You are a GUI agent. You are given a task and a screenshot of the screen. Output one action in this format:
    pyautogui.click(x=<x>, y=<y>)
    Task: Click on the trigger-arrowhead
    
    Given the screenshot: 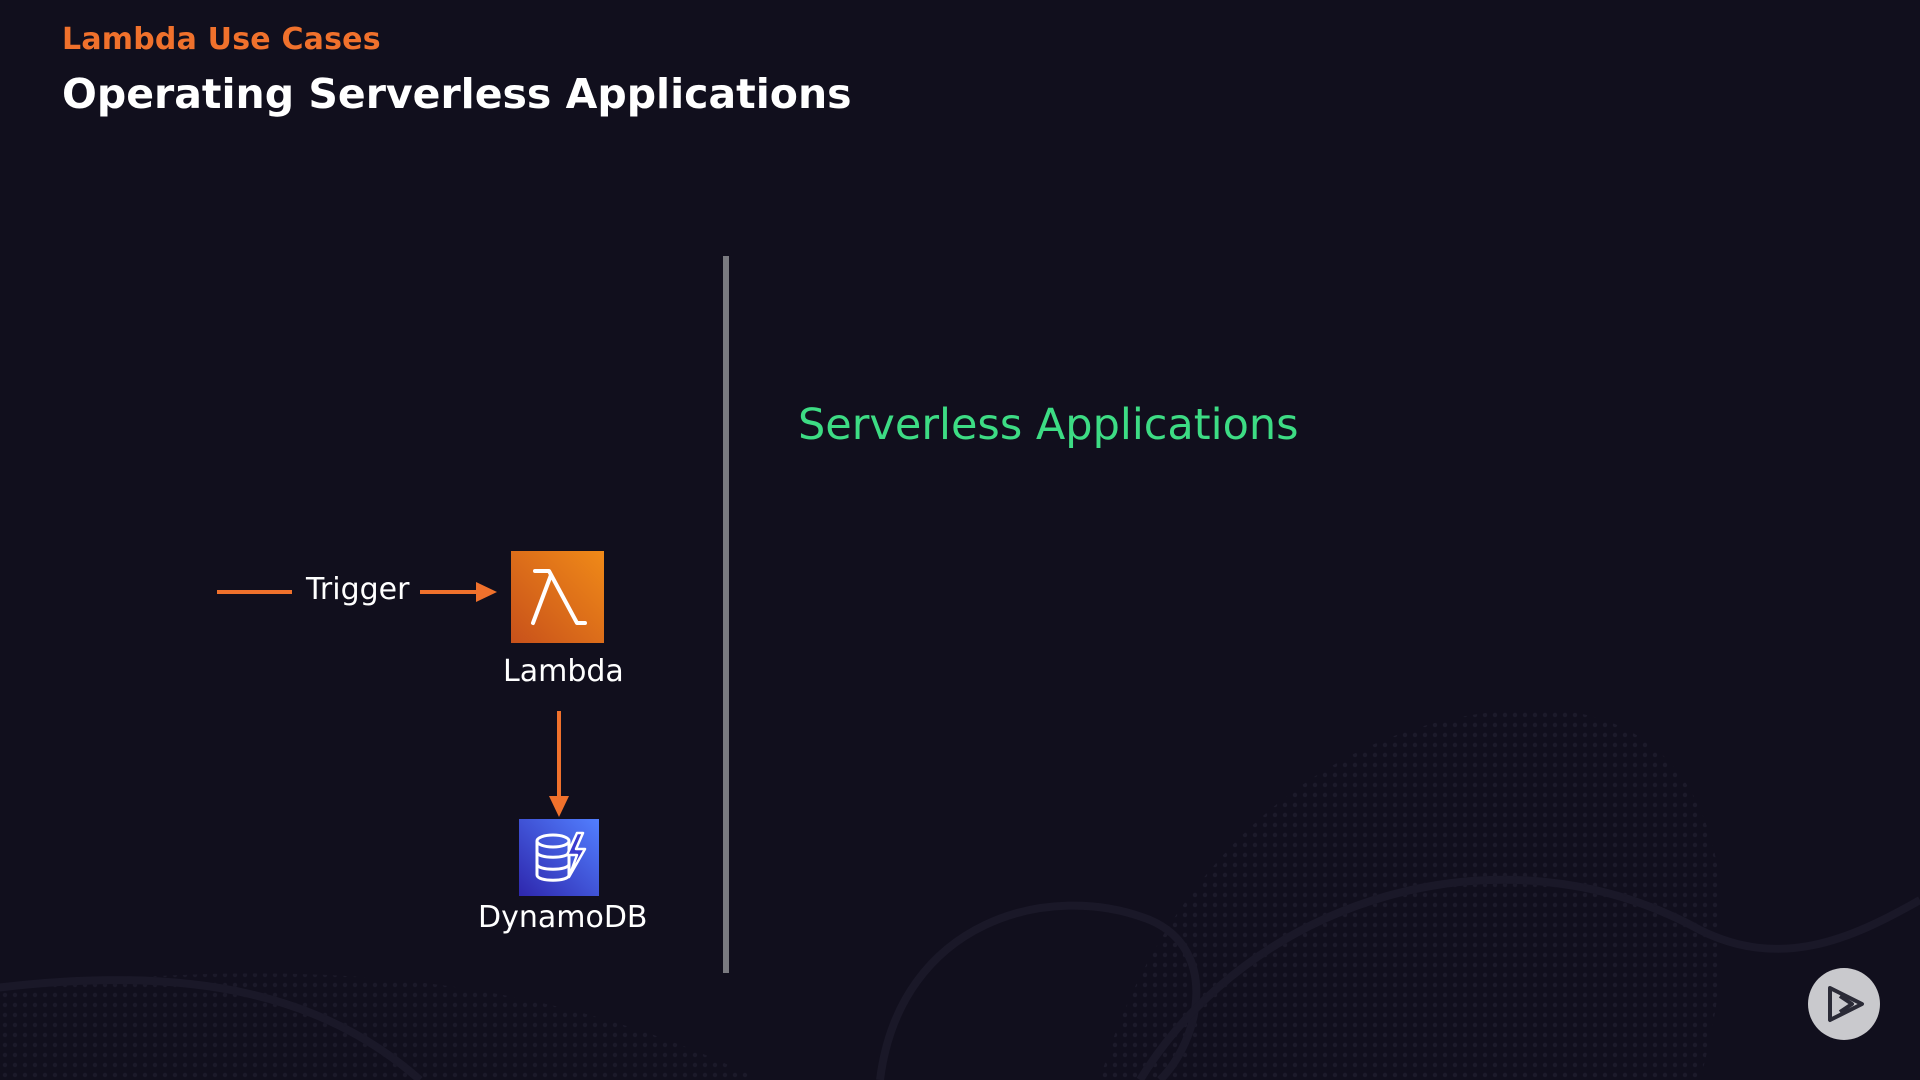 What is the action you would take?
    pyautogui.click(x=486, y=592)
    